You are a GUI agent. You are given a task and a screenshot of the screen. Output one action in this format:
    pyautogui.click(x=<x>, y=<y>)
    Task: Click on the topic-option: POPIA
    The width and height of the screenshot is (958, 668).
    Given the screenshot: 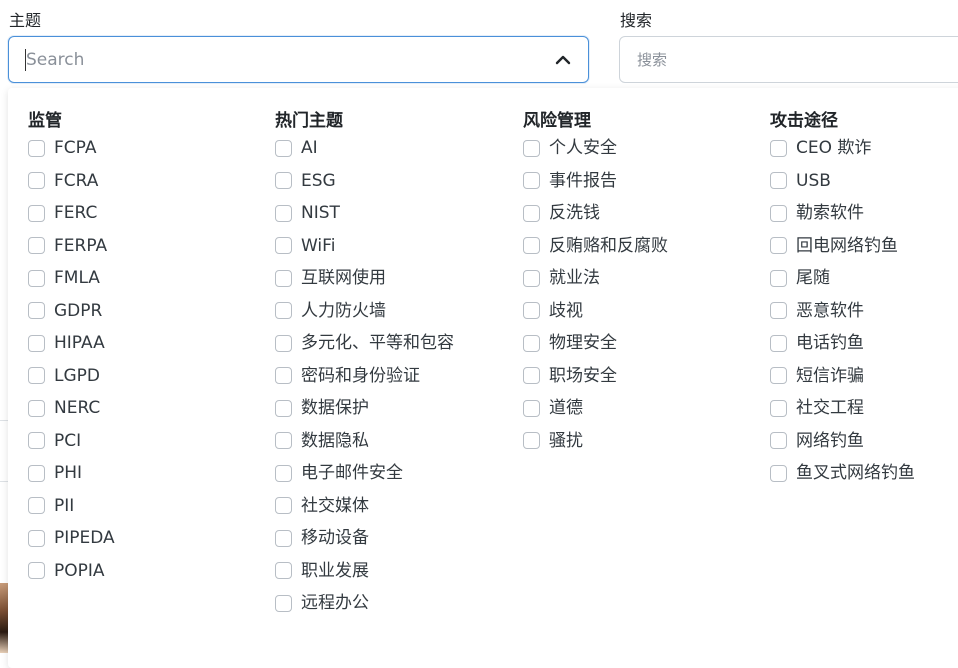 What is the action you would take?
    pyautogui.click(x=71, y=571)
    